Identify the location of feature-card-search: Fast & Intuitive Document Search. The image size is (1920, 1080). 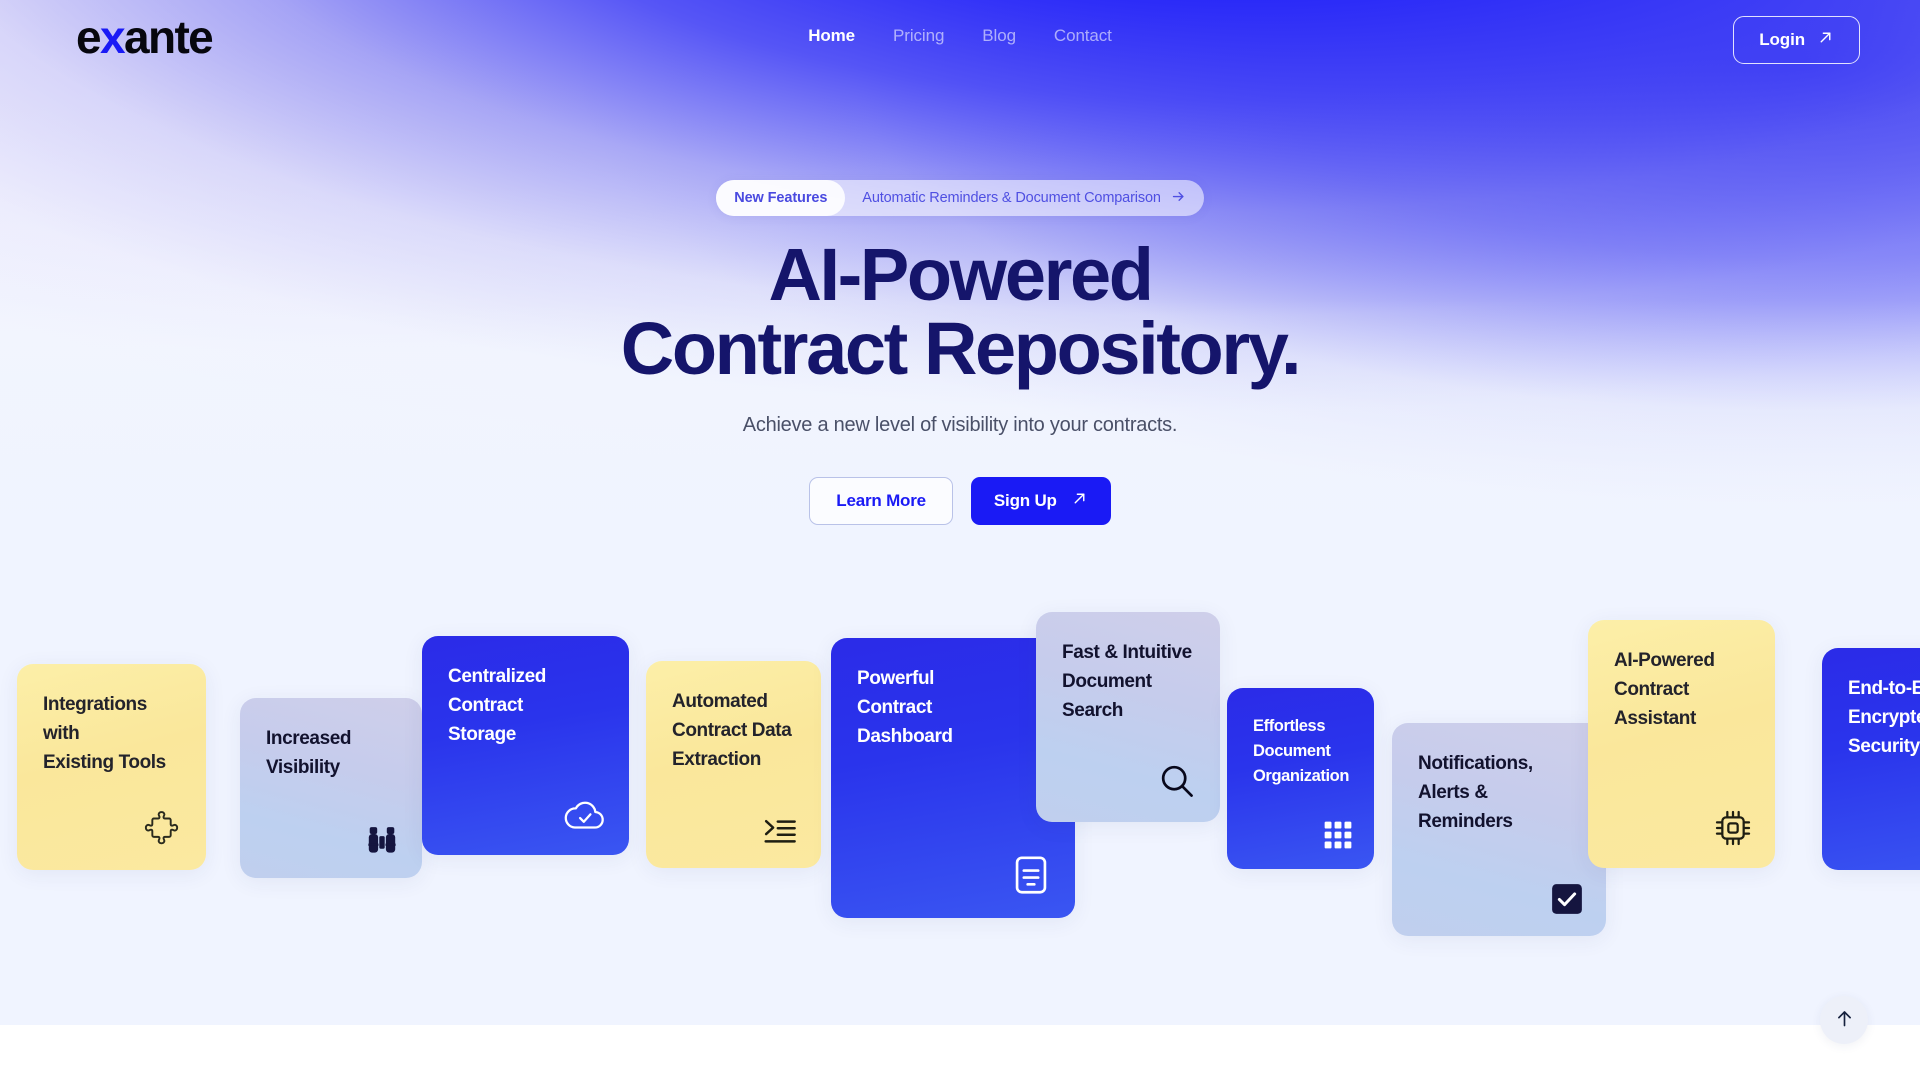
(1128, 717).